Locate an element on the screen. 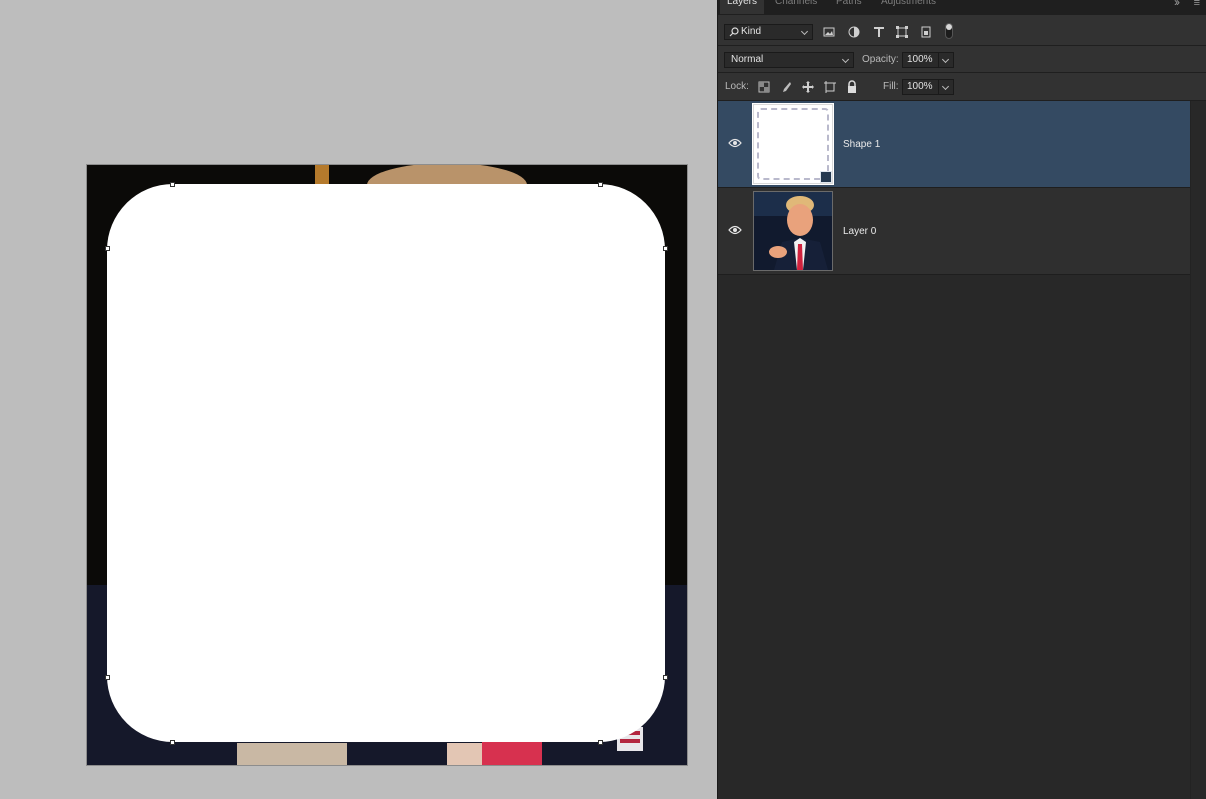 The height and width of the screenshot is (799, 1206). layer-name-layer-0: Layer 0 is located at coordinates (859, 231).